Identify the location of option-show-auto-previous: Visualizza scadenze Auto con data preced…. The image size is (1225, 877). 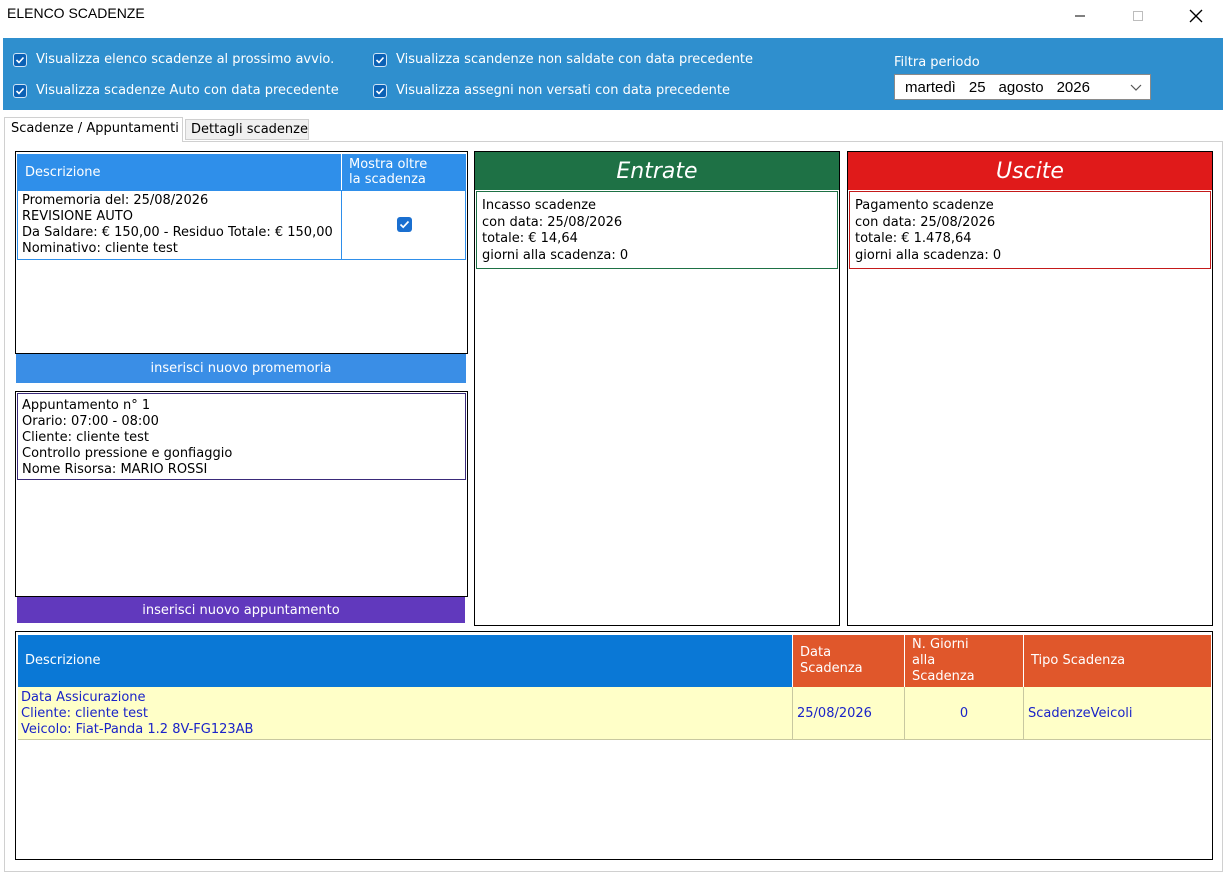
(176, 90).